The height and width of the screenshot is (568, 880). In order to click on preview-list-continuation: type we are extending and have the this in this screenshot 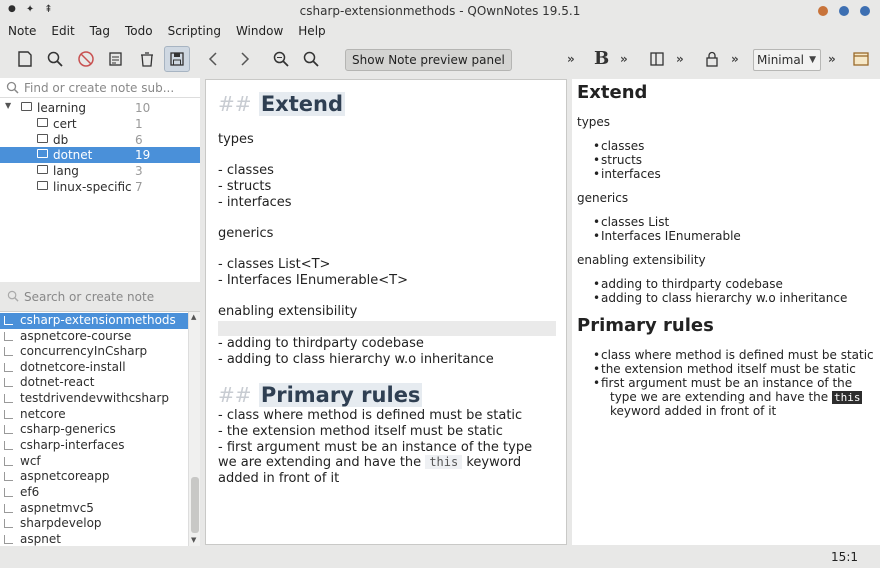, I will do `click(736, 397)`.